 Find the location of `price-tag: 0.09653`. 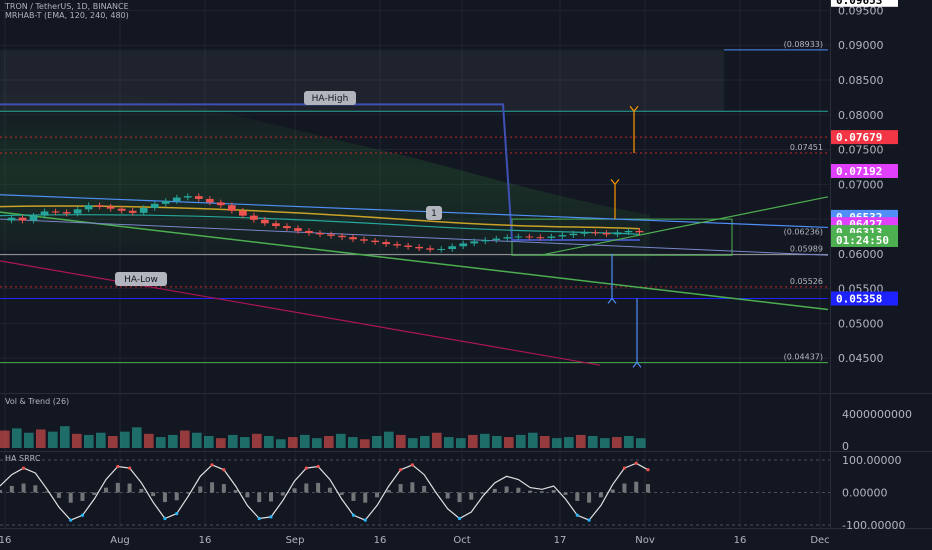

price-tag: 0.09653 is located at coordinates (859, 3).